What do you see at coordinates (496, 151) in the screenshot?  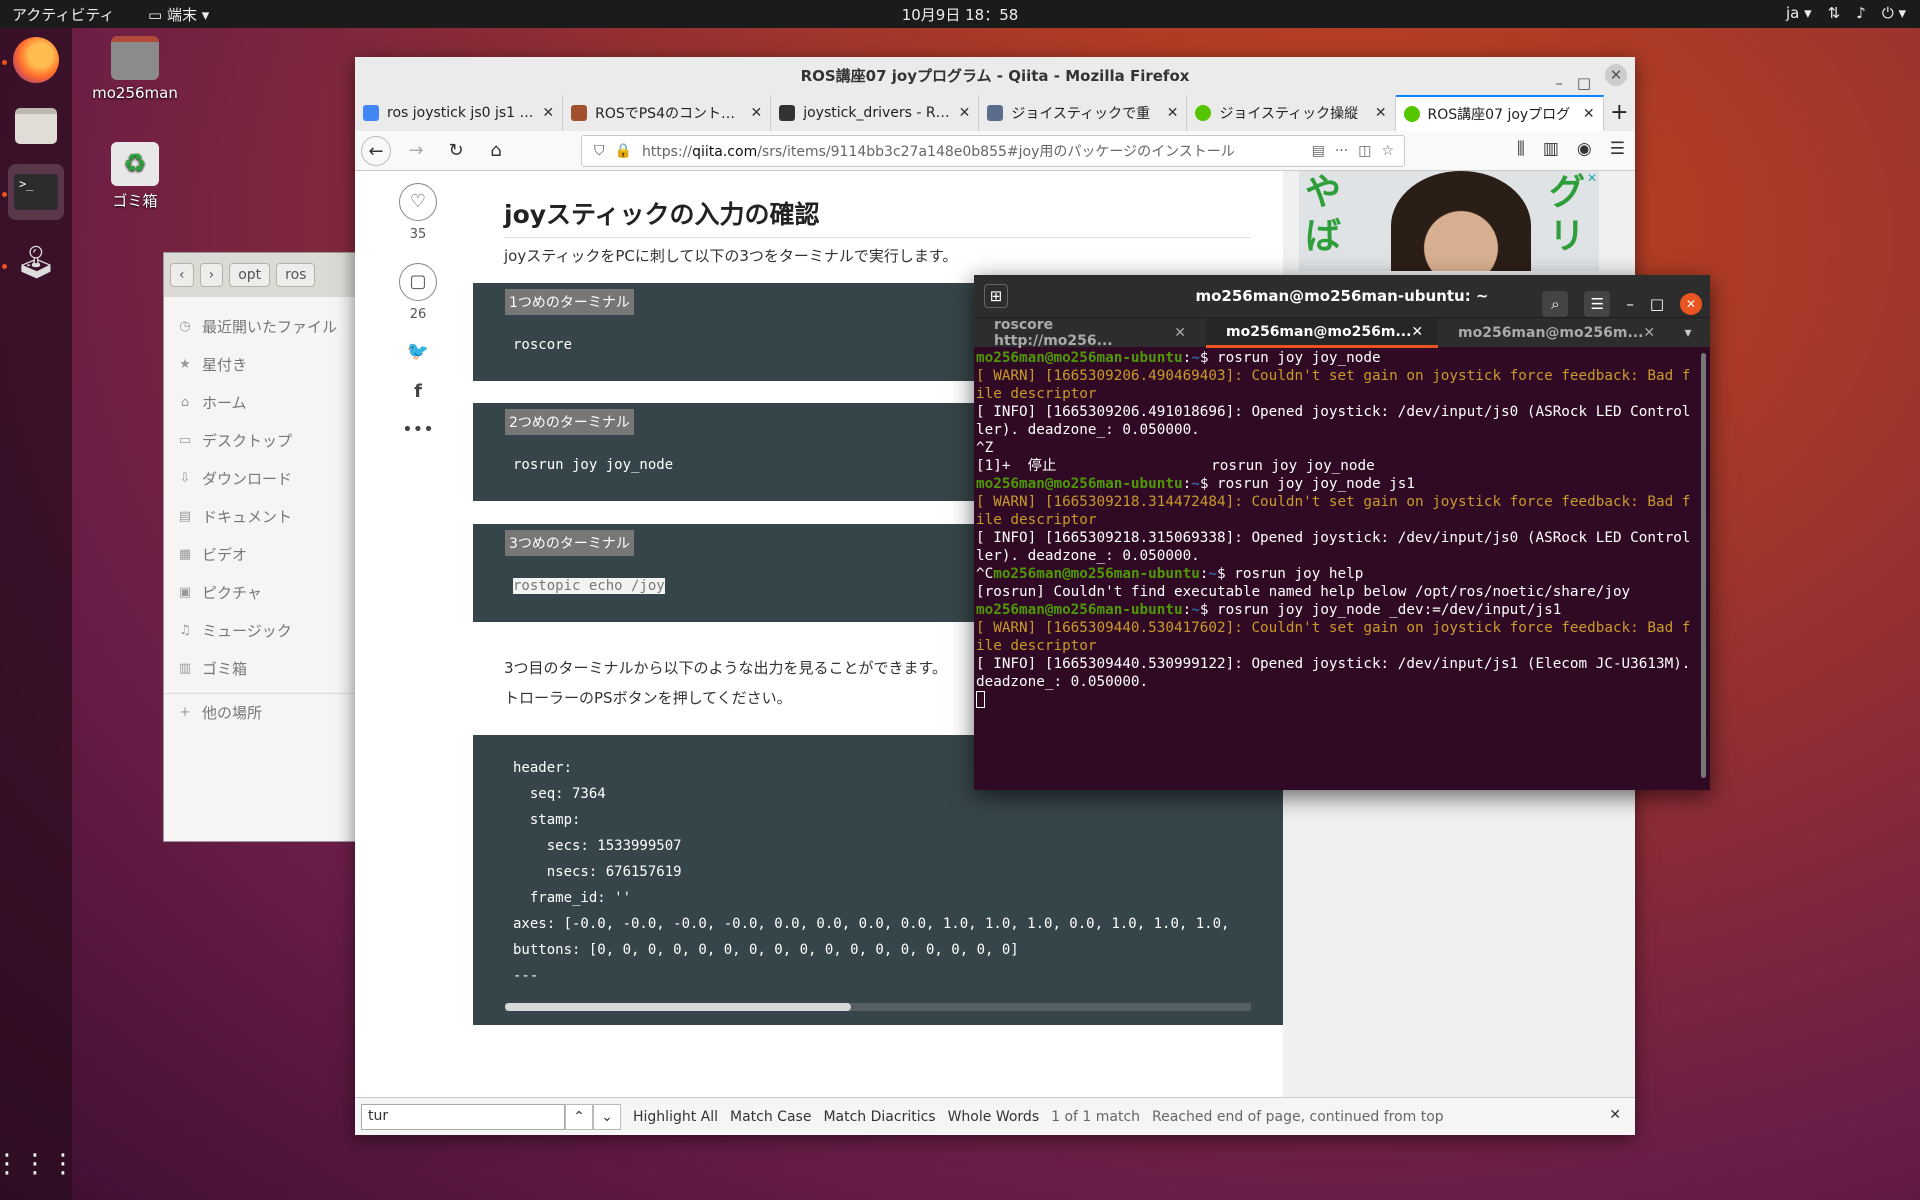 I see `home-icon: ⌂` at bounding box center [496, 151].